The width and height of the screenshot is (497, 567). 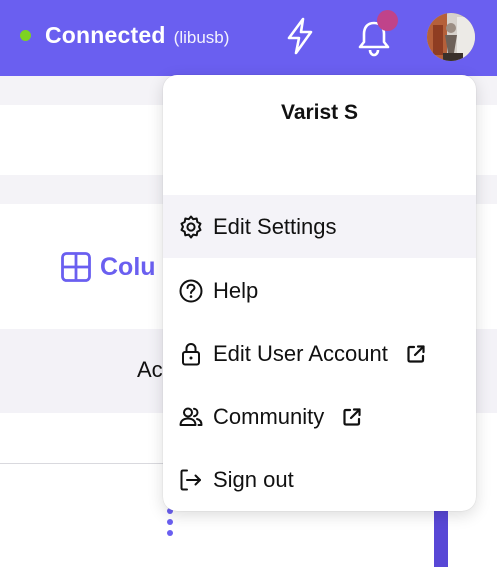 What do you see at coordinates (253, 479) in the screenshot?
I see `menu-item-label: Sign out` at bounding box center [253, 479].